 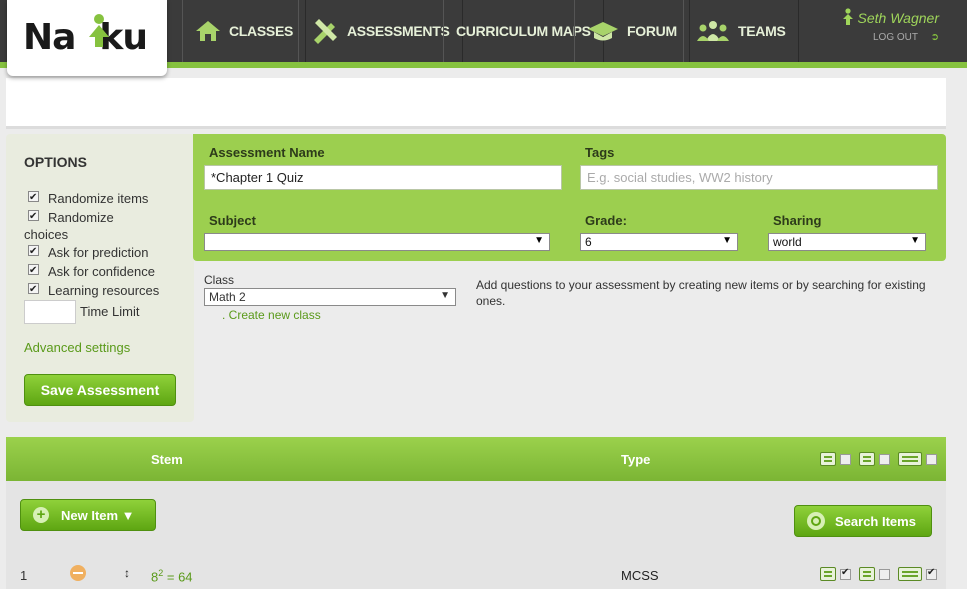 What do you see at coordinates (232, 220) in the screenshot?
I see `subject-label: Subject` at bounding box center [232, 220].